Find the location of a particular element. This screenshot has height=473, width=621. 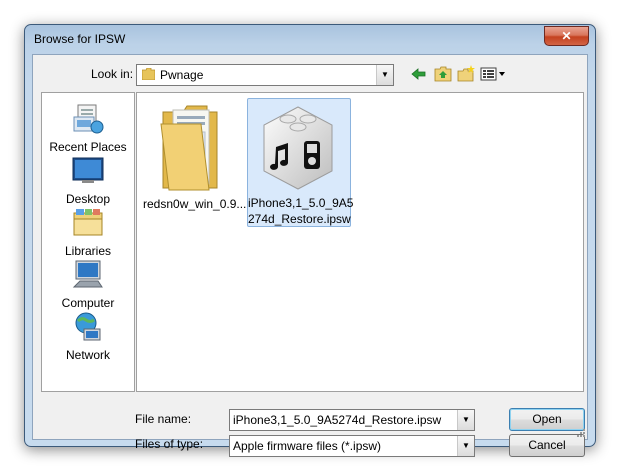

close-button: ✕ is located at coordinates (566, 36).